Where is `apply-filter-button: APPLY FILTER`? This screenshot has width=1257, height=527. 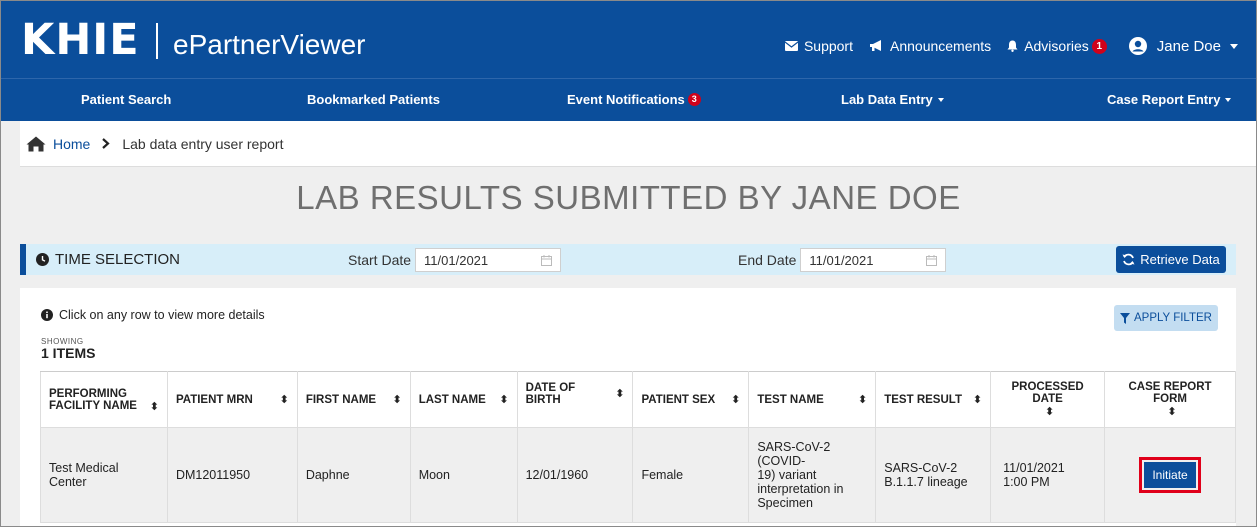
apply-filter-button: APPLY FILTER is located at coordinates (1166, 318).